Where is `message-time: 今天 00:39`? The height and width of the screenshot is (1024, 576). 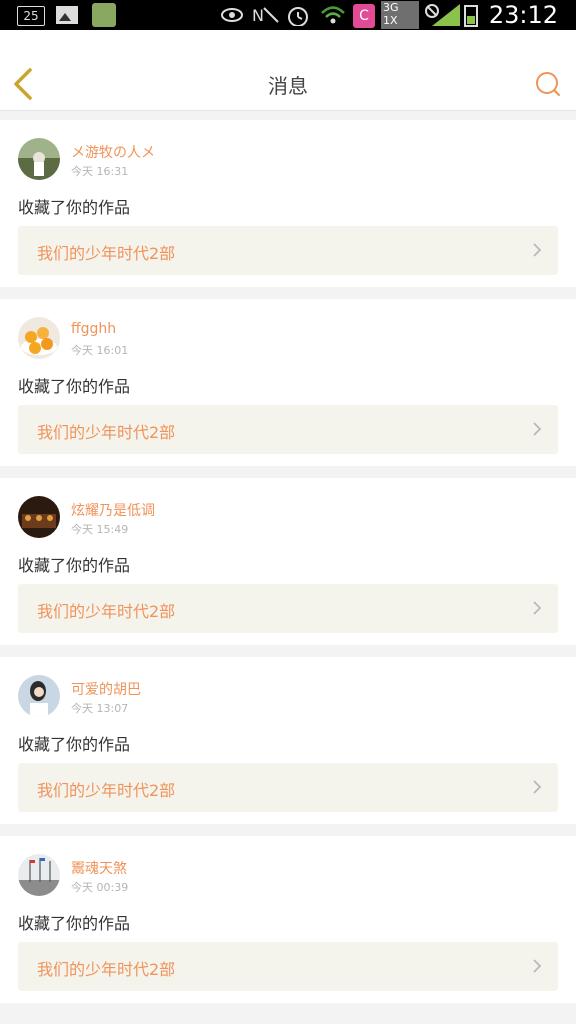
message-time: 今天 00:39 is located at coordinates (100, 887).